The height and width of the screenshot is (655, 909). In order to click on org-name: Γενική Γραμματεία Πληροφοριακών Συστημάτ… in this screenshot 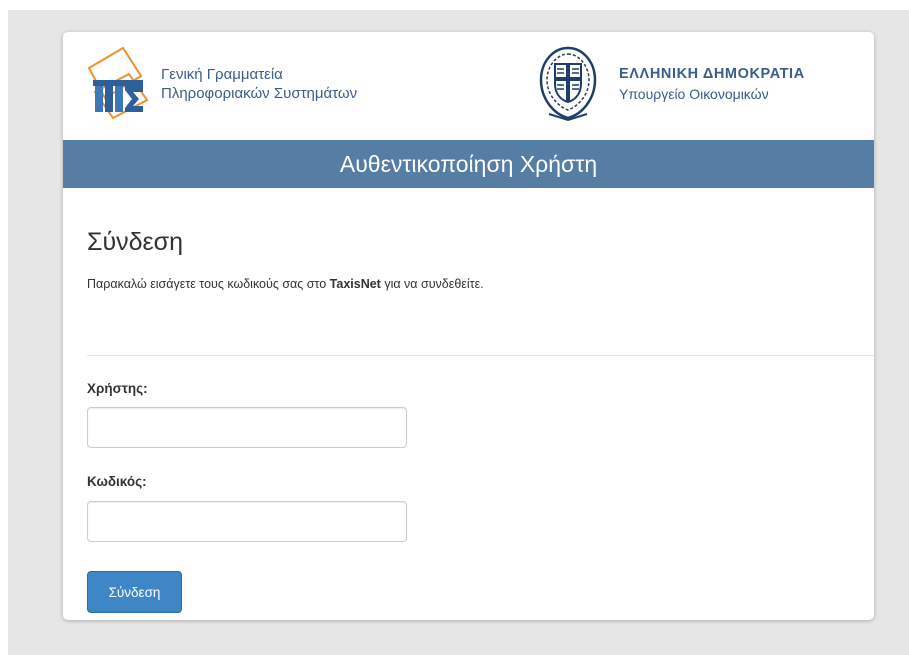, I will do `click(259, 84)`.